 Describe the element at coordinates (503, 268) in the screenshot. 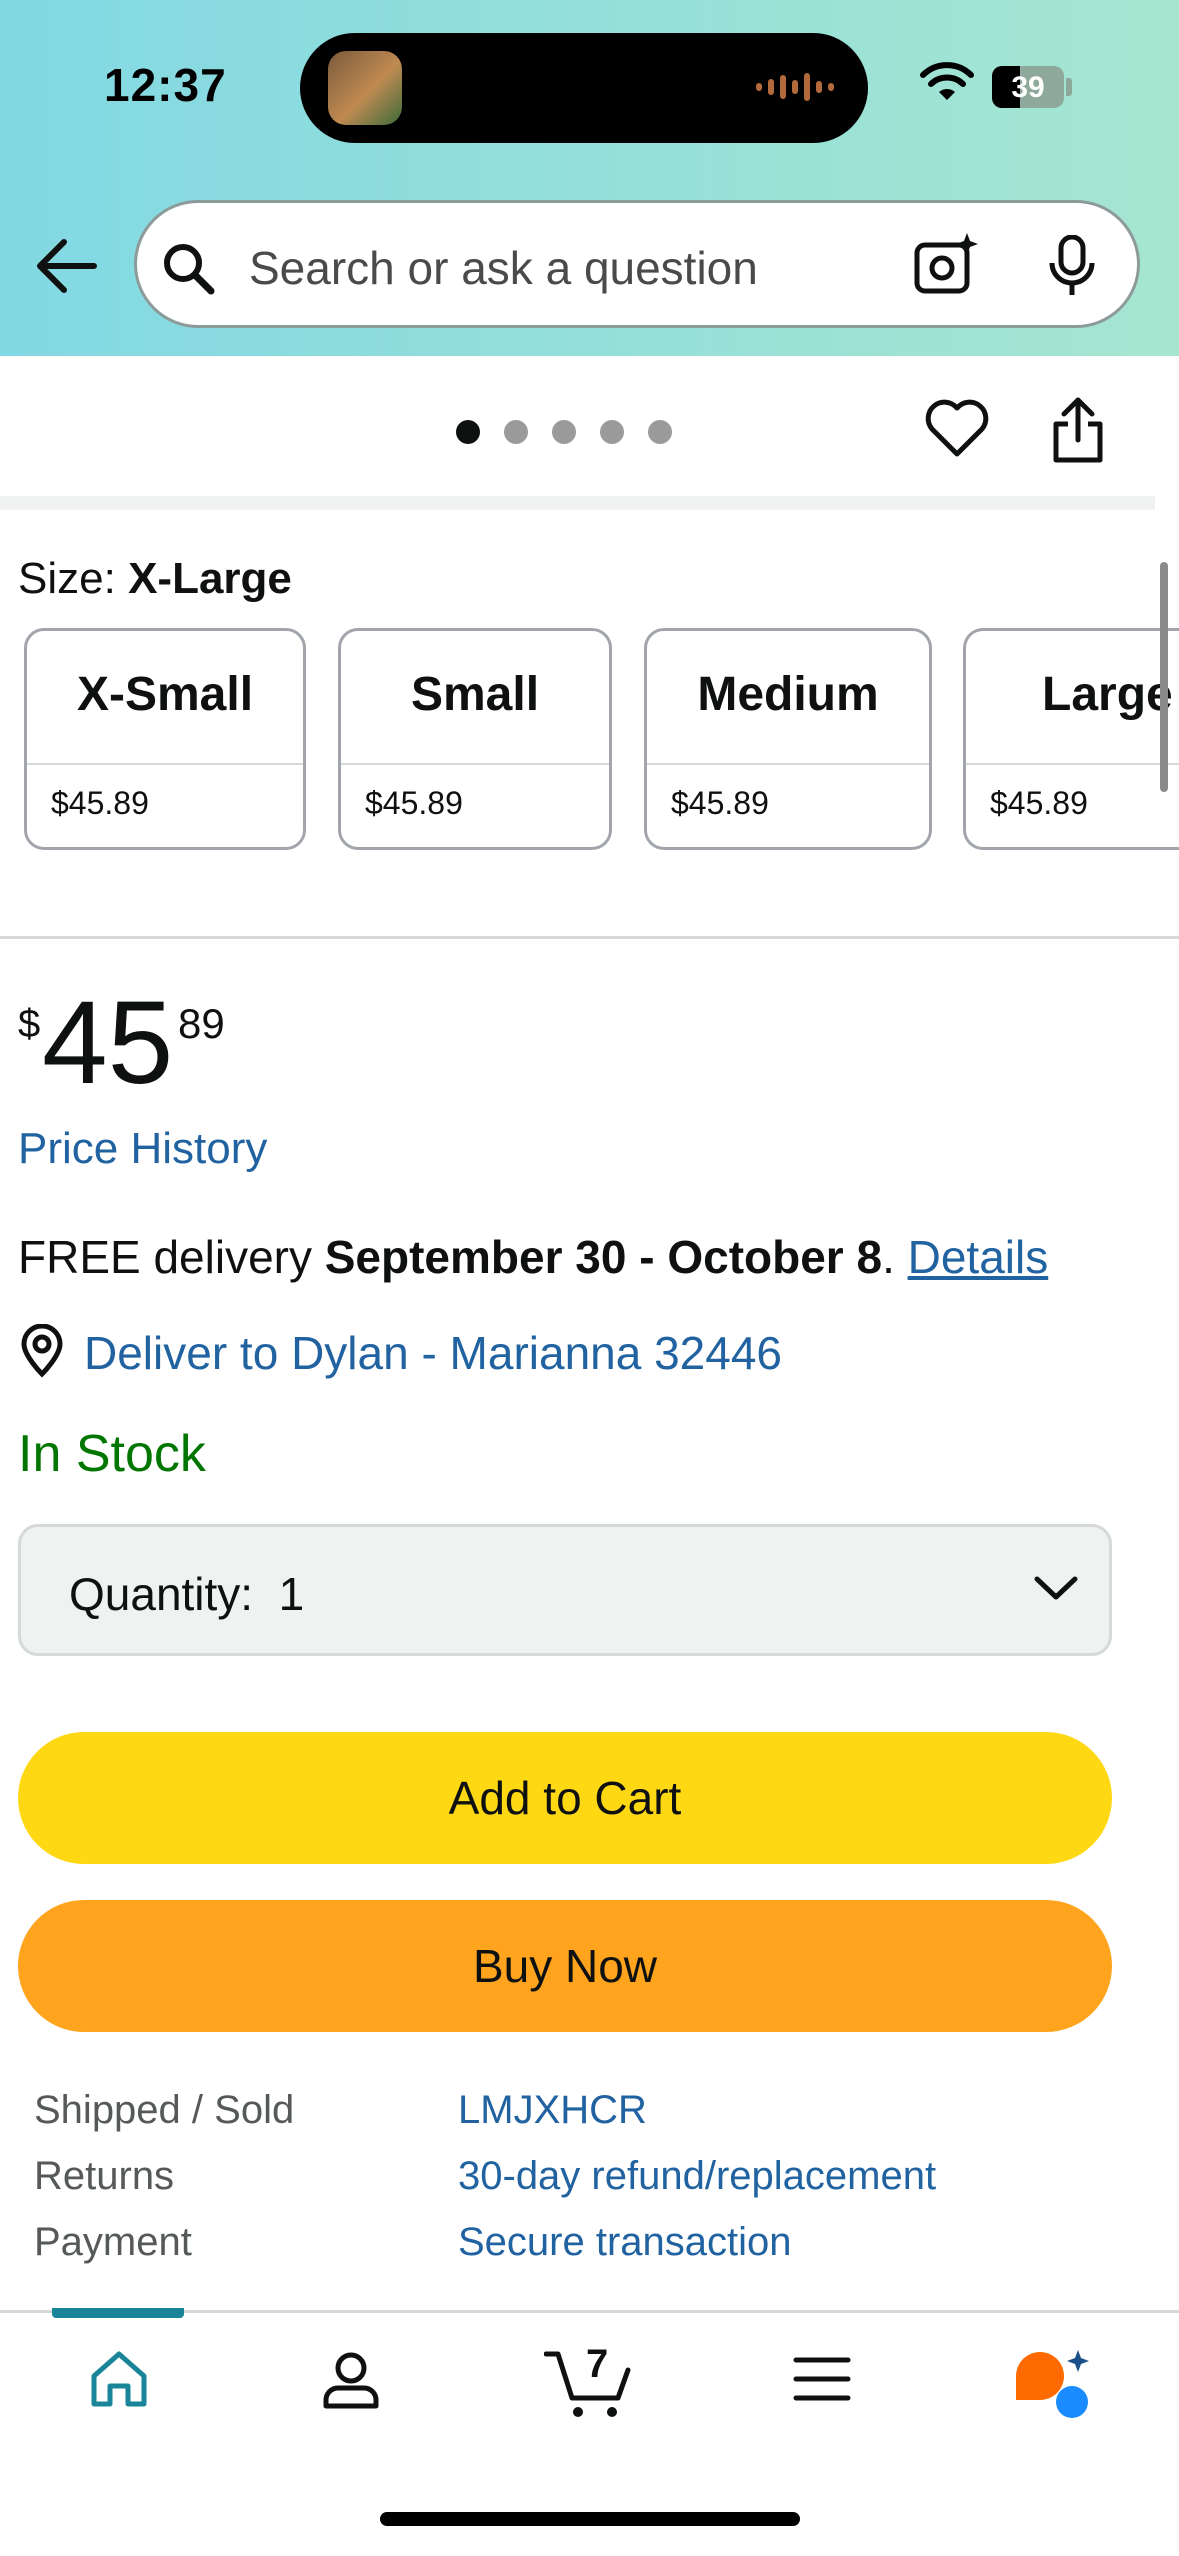

I see `search-input: Search or ask a question` at that location.